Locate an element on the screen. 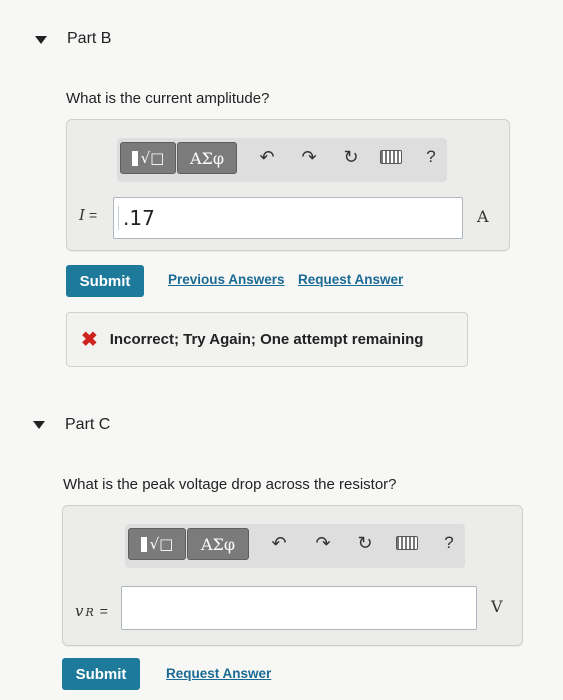 The width and height of the screenshot is (563, 700). part-b-request-answer-link: Request Answer is located at coordinates (350, 279).